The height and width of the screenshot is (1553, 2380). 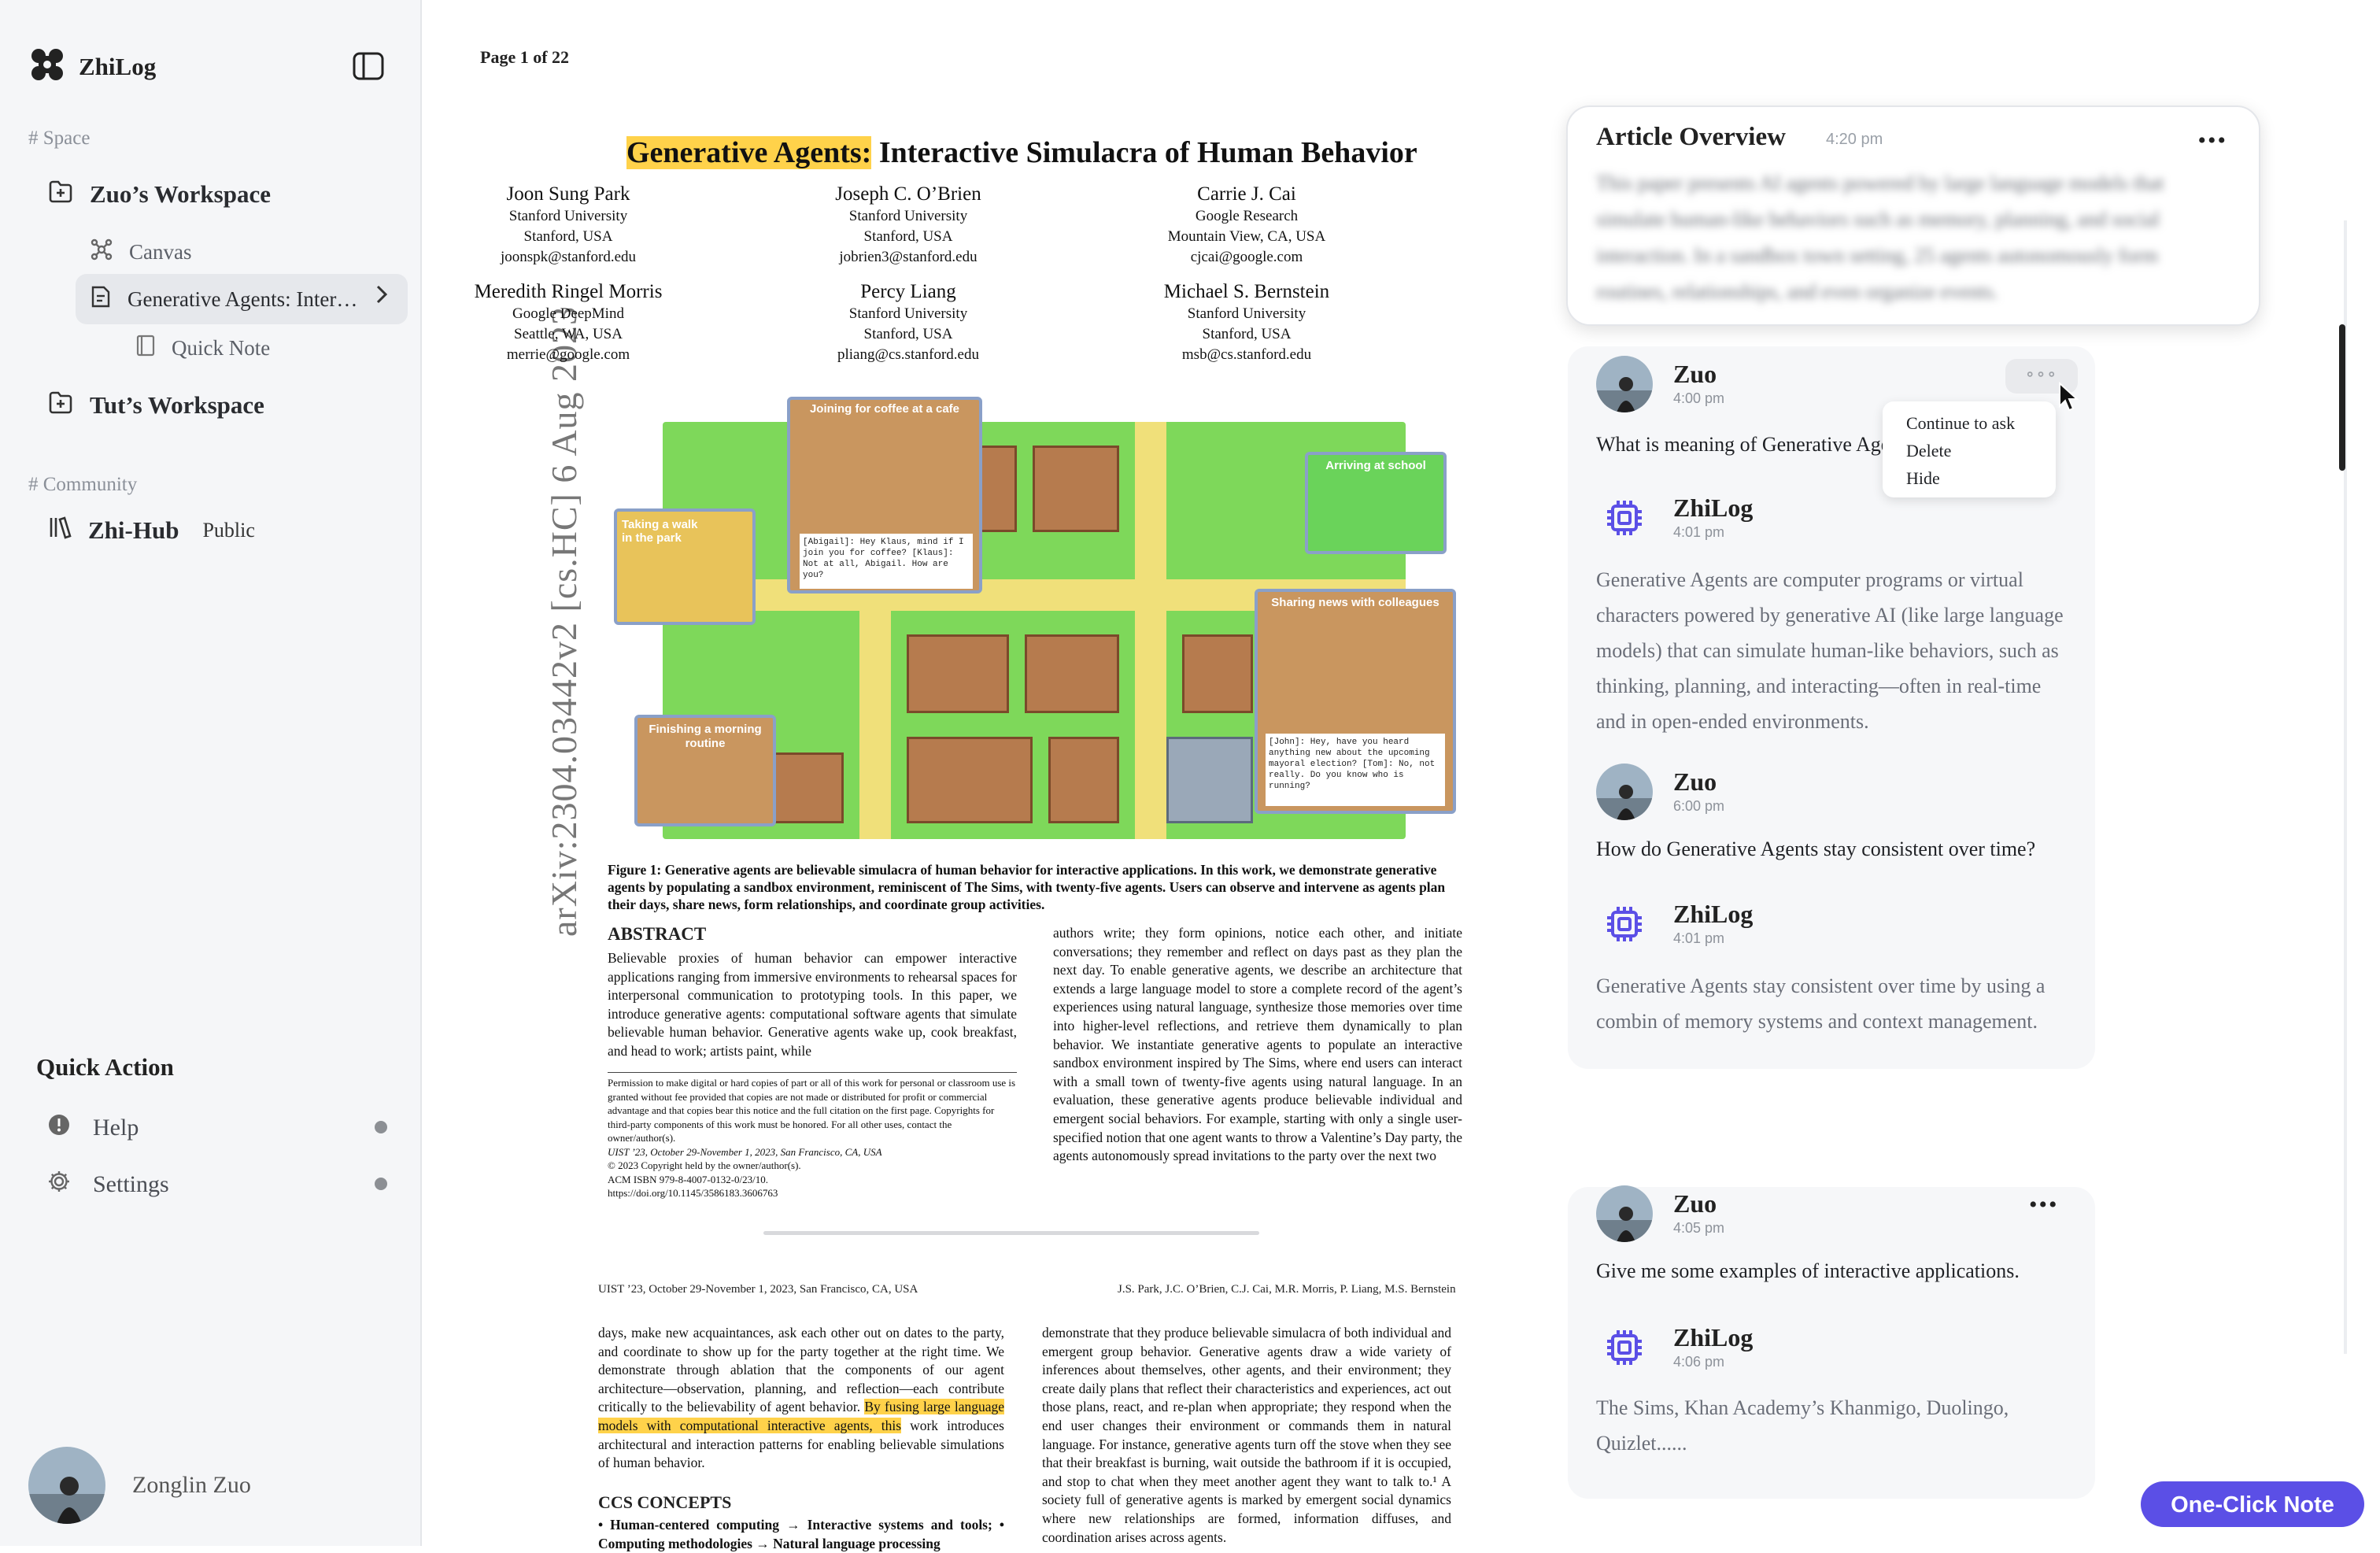 What do you see at coordinates (568, 291) in the screenshot?
I see `author-name: Meredith Ringel Morris` at bounding box center [568, 291].